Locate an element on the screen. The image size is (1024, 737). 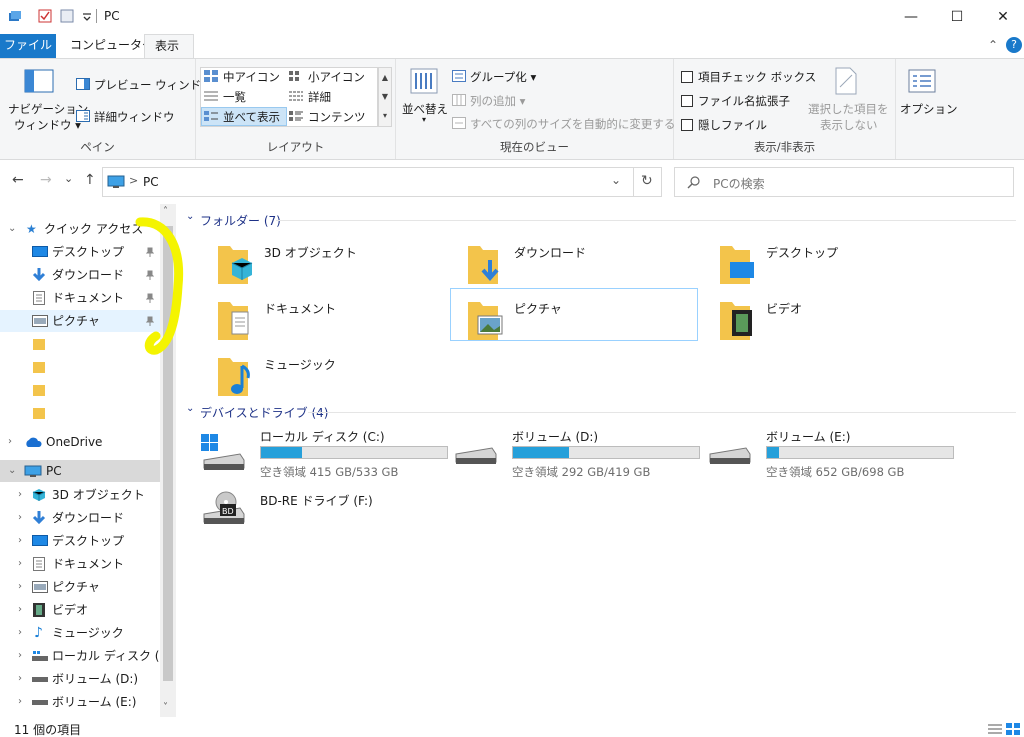
nav-pc-3d: › 3D オブジェクト is located at coordinates (80, 495).